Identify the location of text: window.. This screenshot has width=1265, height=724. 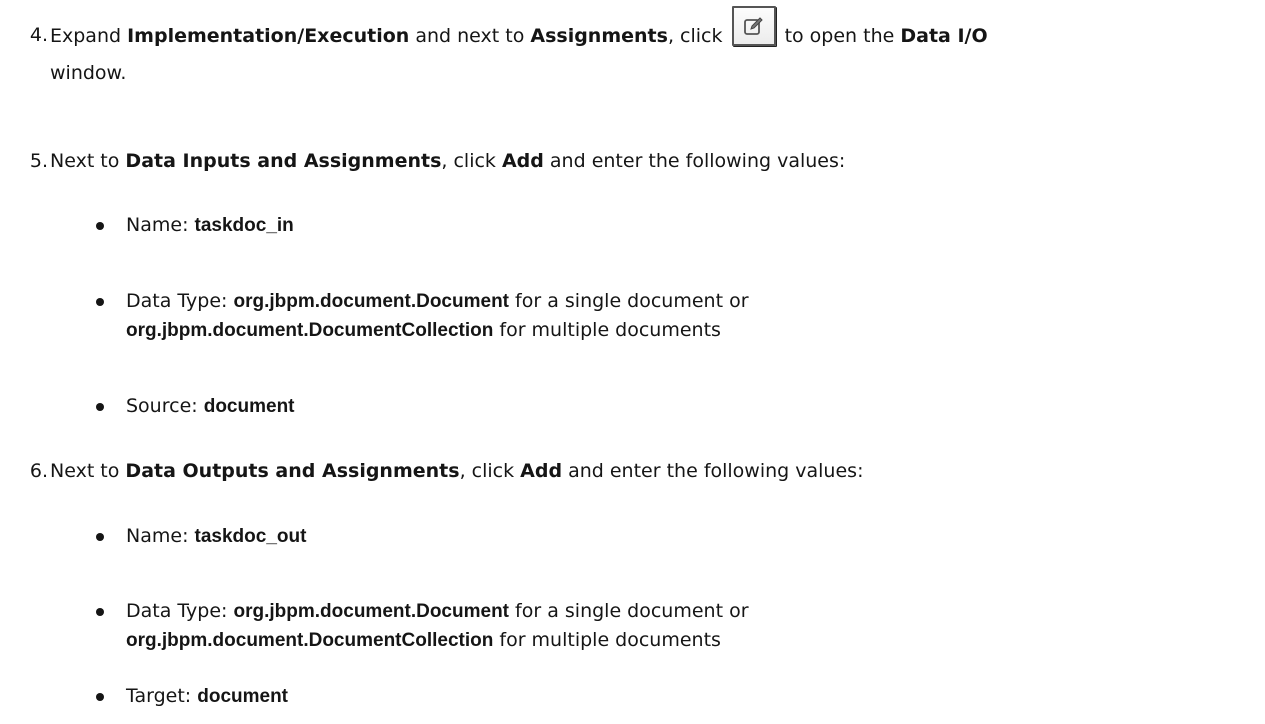
(88, 73).